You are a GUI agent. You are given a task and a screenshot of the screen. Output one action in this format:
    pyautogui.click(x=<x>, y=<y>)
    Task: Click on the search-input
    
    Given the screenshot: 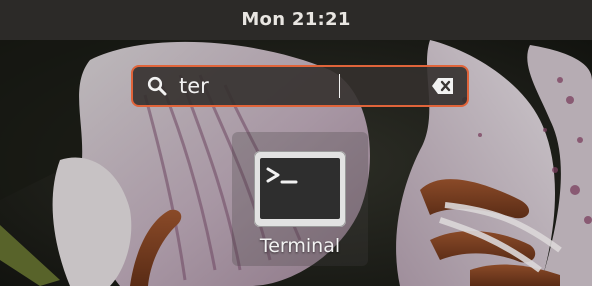 What is the action you would take?
    pyautogui.click(x=299, y=86)
    